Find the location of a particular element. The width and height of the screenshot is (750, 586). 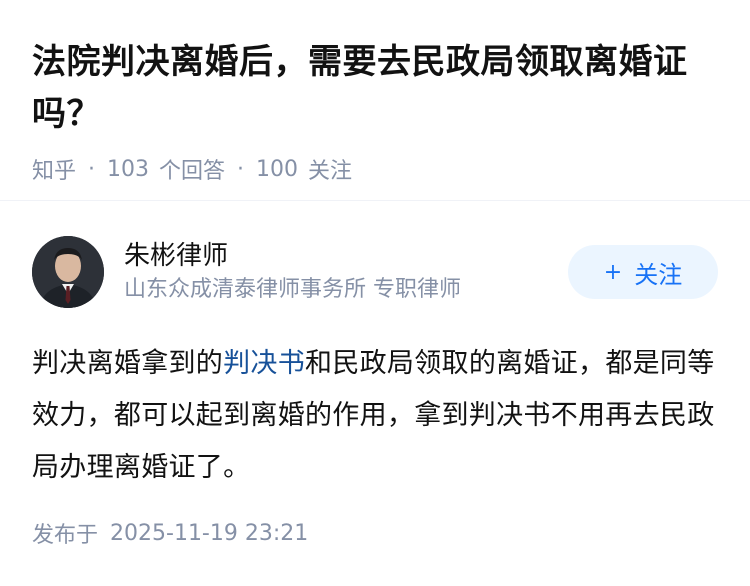

author-info: 朱彬律师 山东众成清泰律师事务所 专职律师 is located at coordinates (346, 272).